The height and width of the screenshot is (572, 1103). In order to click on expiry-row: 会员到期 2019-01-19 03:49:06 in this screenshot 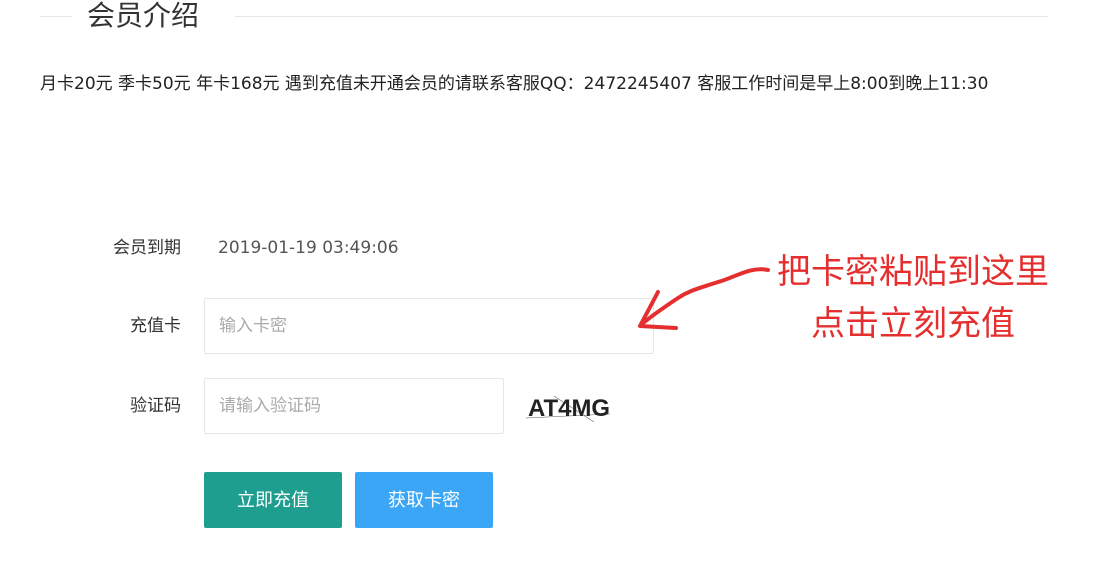, I will do `click(320, 248)`.